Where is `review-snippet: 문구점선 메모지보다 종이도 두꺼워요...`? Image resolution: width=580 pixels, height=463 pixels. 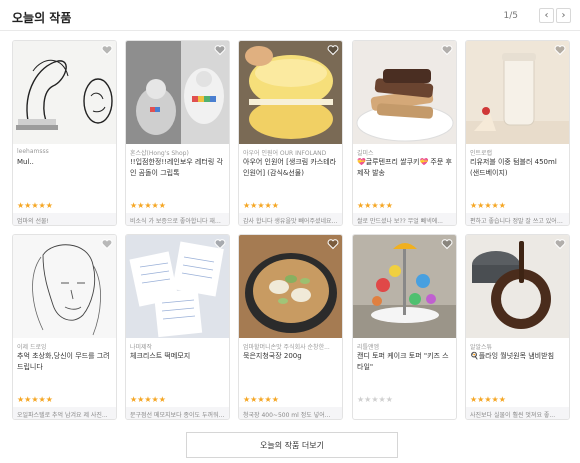
review-snippet: 문구점선 메모지보다 종이도 두꺼워요... is located at coordinates (177, 413).